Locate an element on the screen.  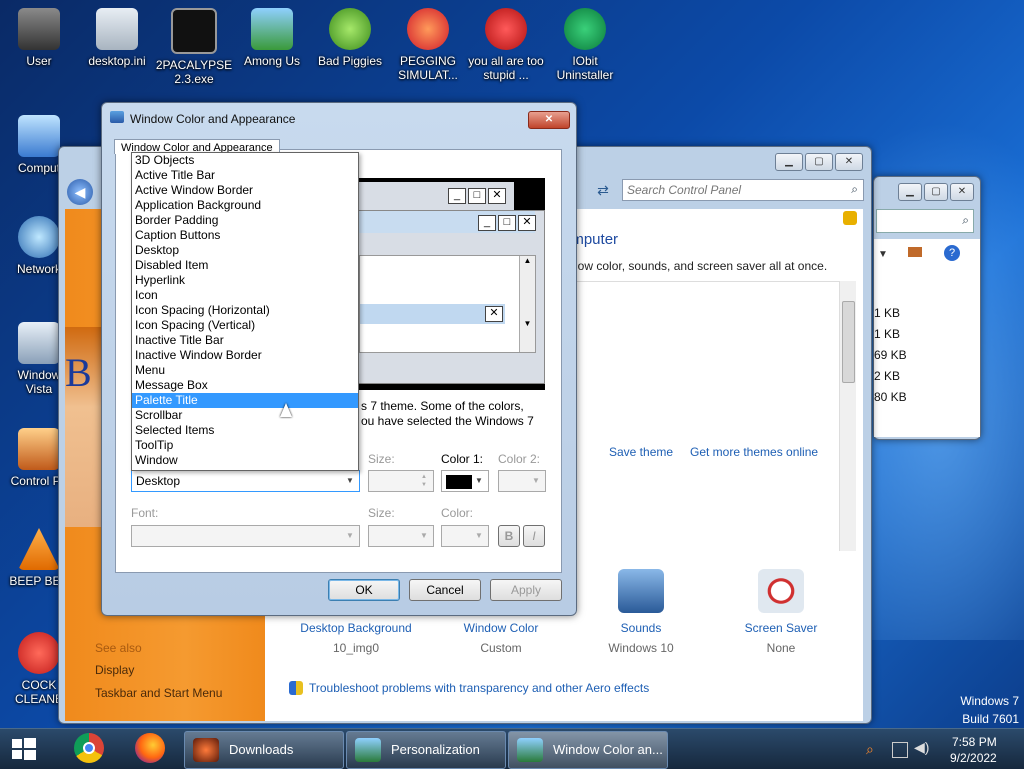
desktop-icon-2pacalypse: 2PACALYPSE 2.3.exe is located at coordinates (194, 47).